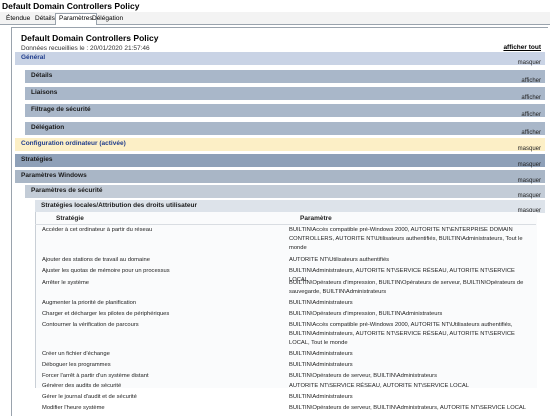  I want to click on section-computer-config-label: Configuration ordinateur (activée), so click(73, 143).